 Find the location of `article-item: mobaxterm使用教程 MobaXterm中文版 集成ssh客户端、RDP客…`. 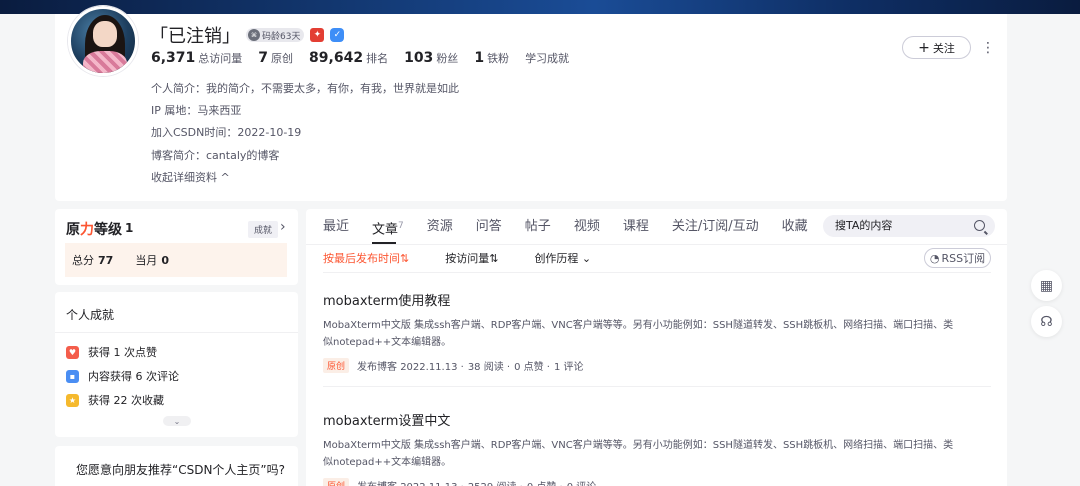

article-item: mobaxterm使用教程 MobaXterm中文版 集成ssh客户端、RDP客… is located at coordinates (657, 338).